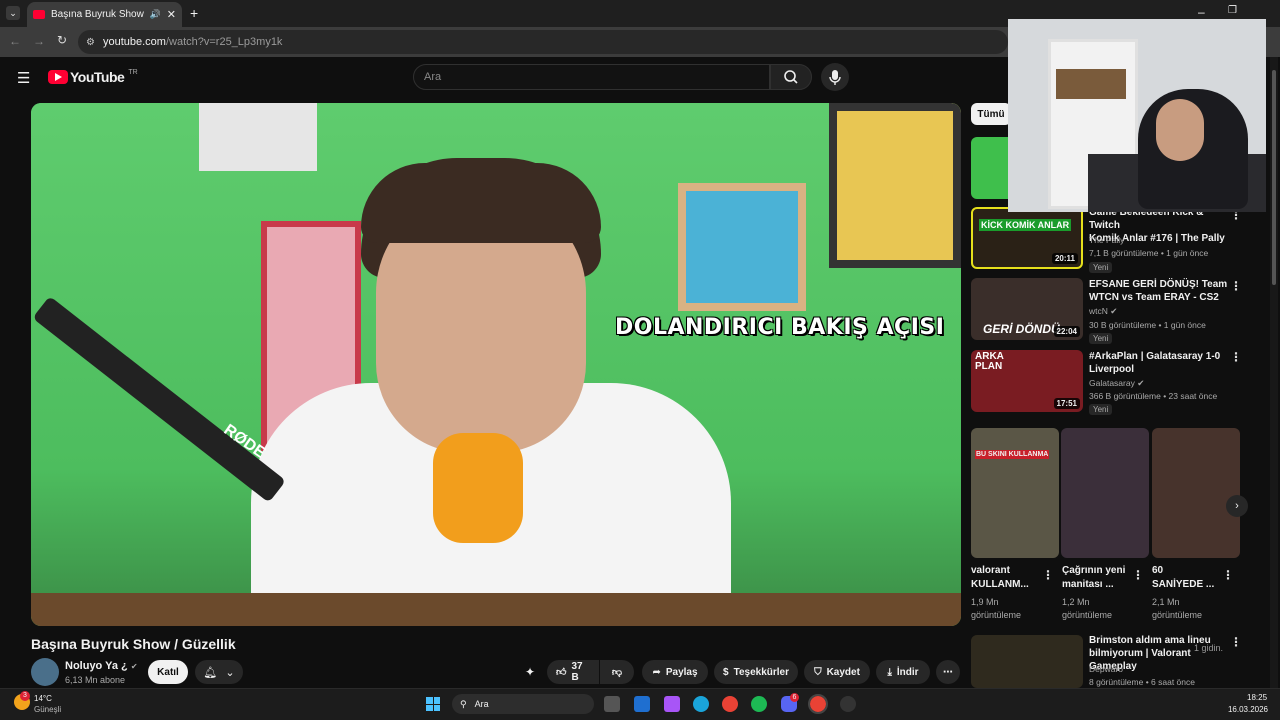 This screenshot has height=720, width=1280. Describe the element at coordinates (759, 704) in the screenshot. I see `spotify-icon` at that location.